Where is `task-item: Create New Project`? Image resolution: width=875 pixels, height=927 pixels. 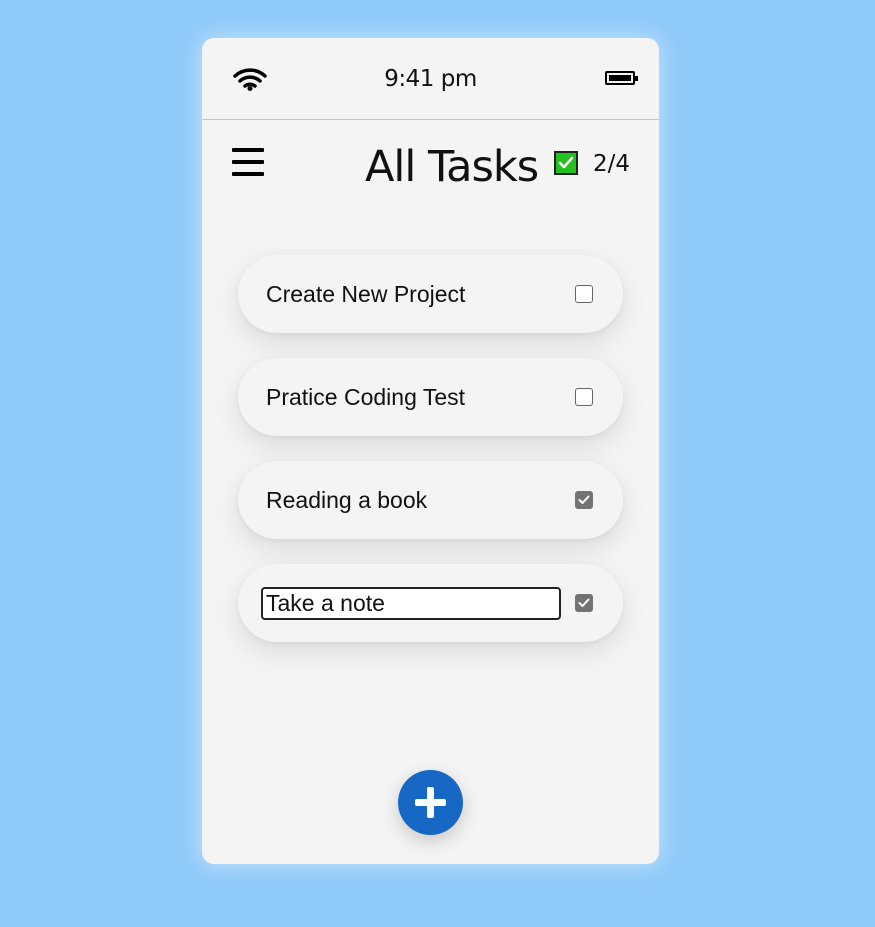
task-item: Create New Project is located at coordinates (430, 294).